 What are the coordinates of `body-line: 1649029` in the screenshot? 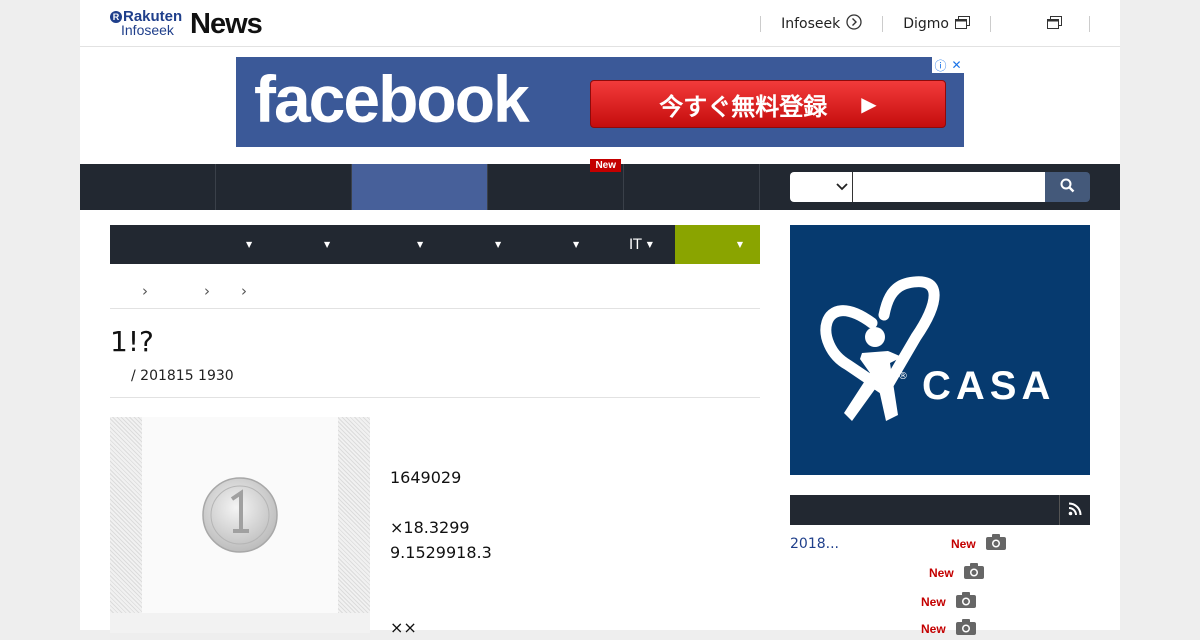 It's located at (426, 477).